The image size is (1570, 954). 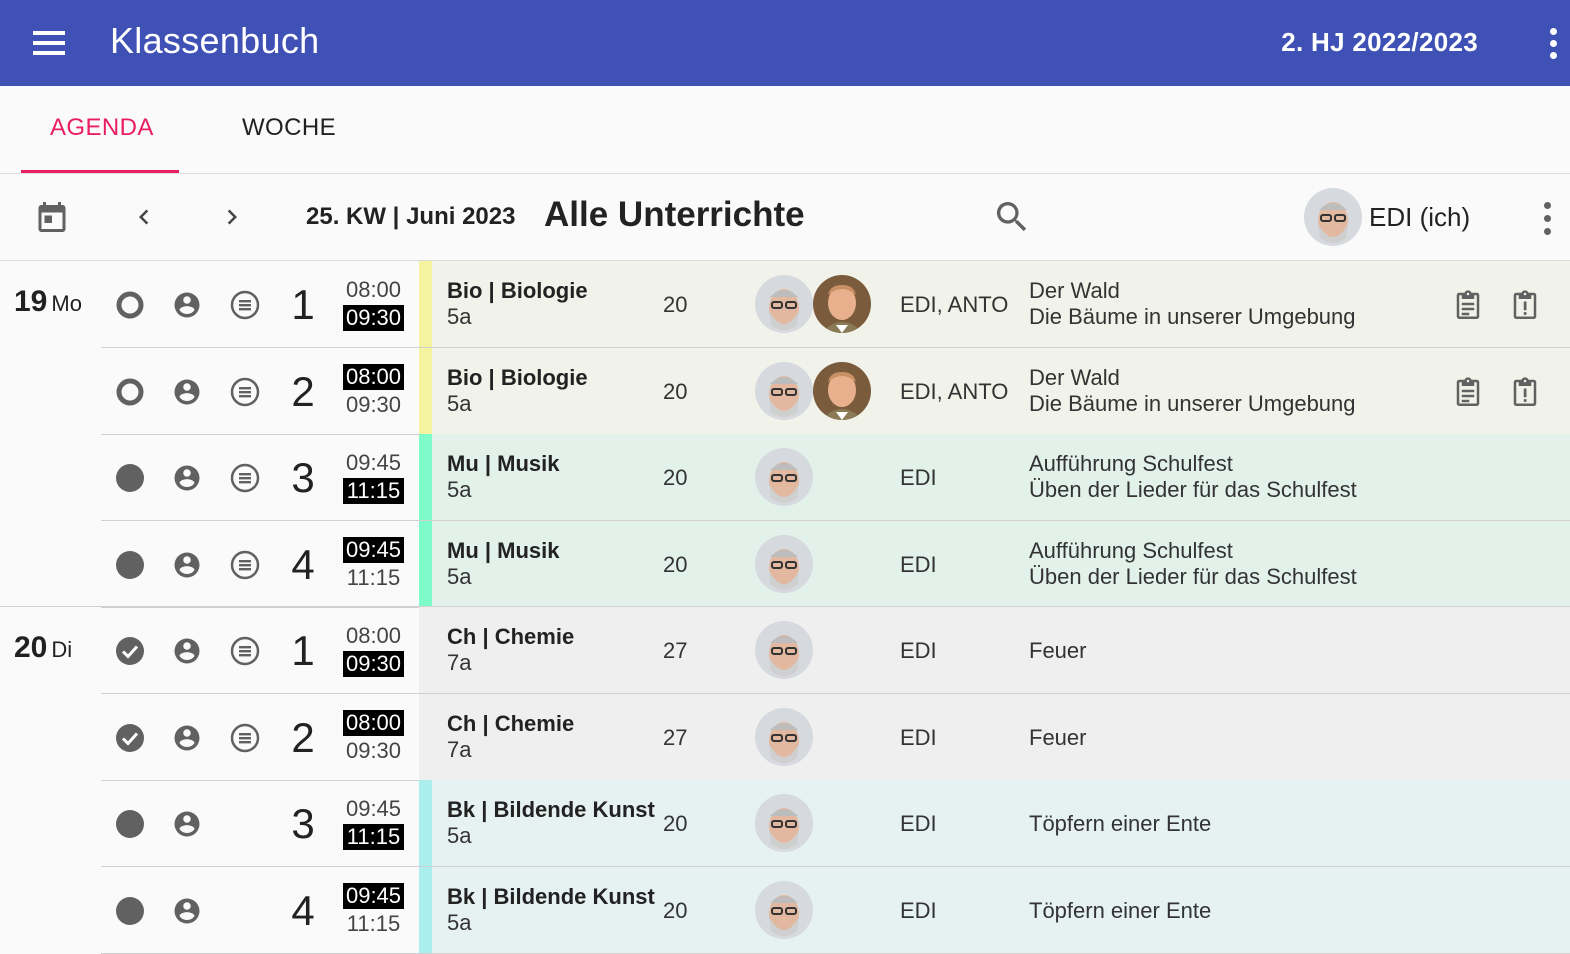 What do you see at coordinates (303, 910) in the screenshot?
I see `lesson-number: 4` at bounding box center [303, 910].